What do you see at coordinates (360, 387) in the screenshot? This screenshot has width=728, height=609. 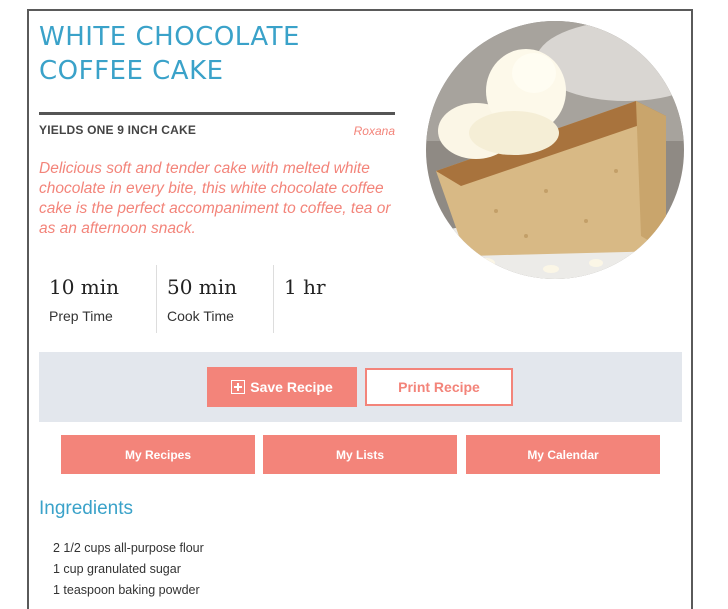 I see `recipe-actions: Save Recipe Print Recipe` at bounding box center [360, 387].